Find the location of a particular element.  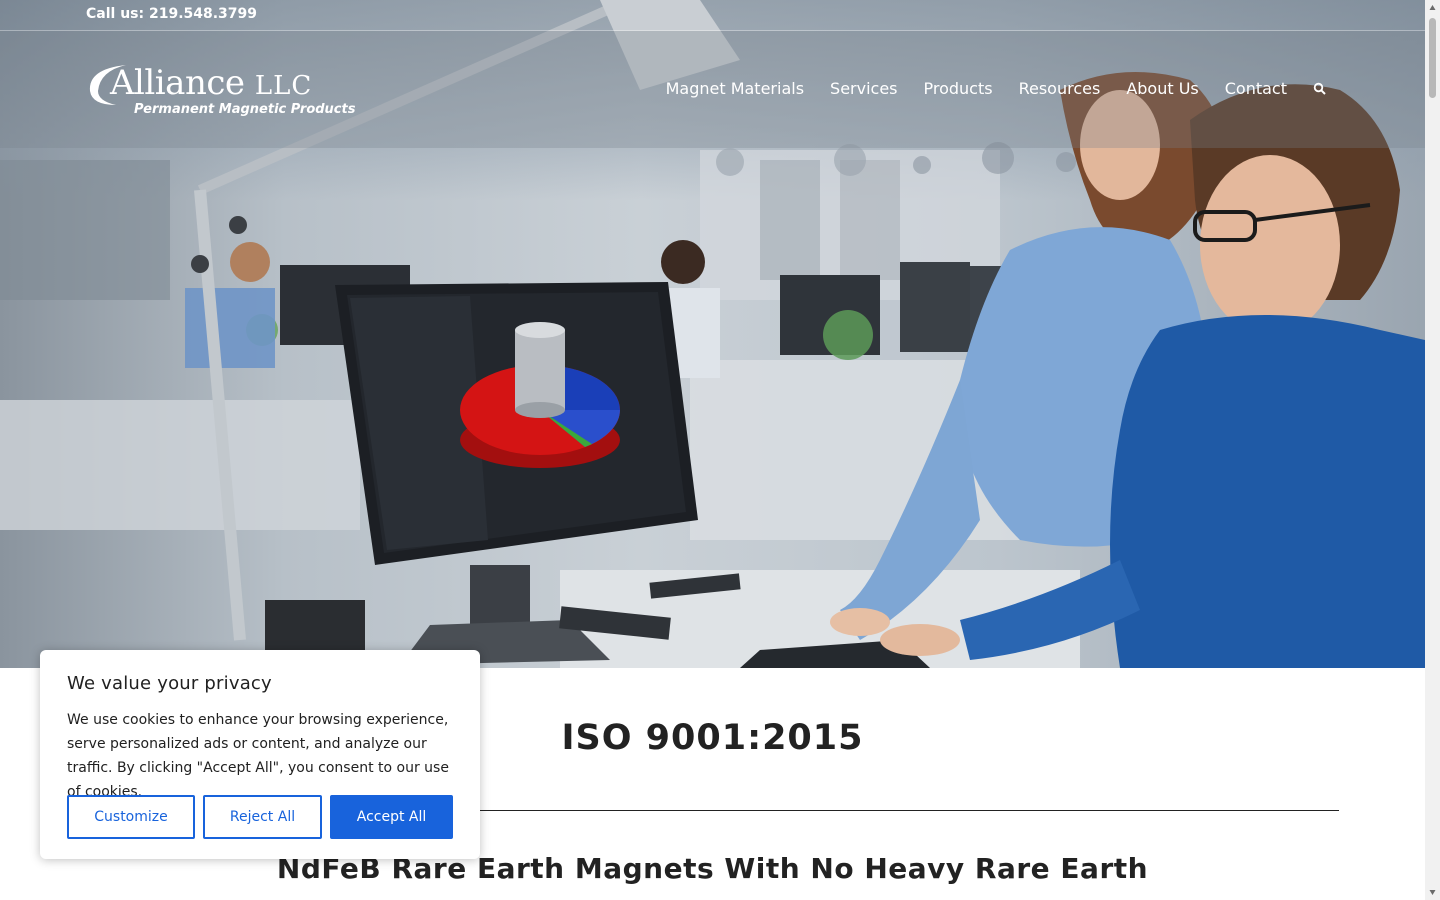

nav-item-about-us: About Us is located at coordinates (1162, 88).